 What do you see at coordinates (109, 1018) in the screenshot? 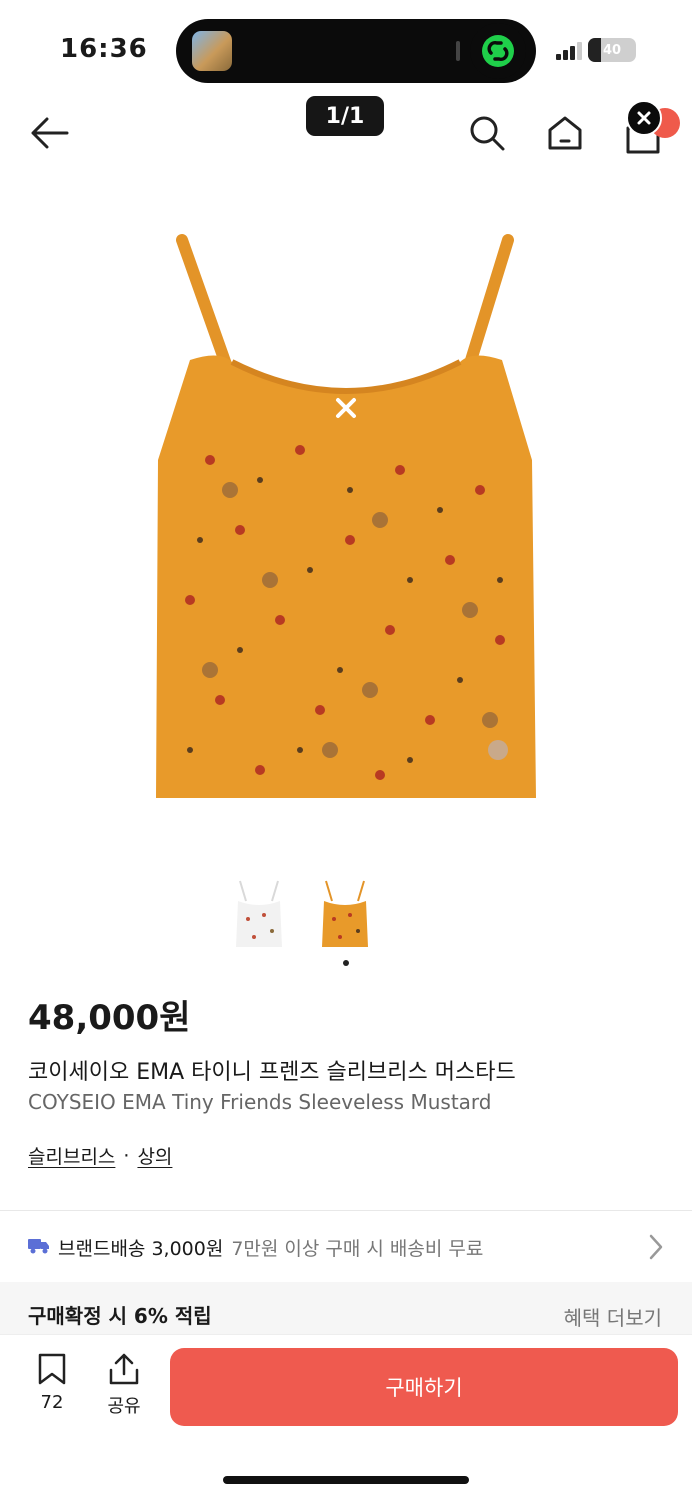
I see `product-price: 48,000원` at bounding box center [109, 1018].